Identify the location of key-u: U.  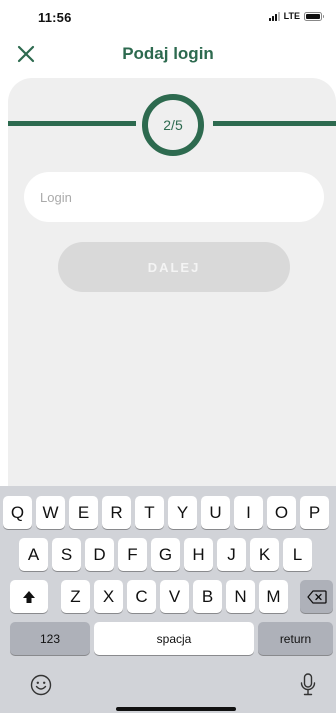
(215, 512).